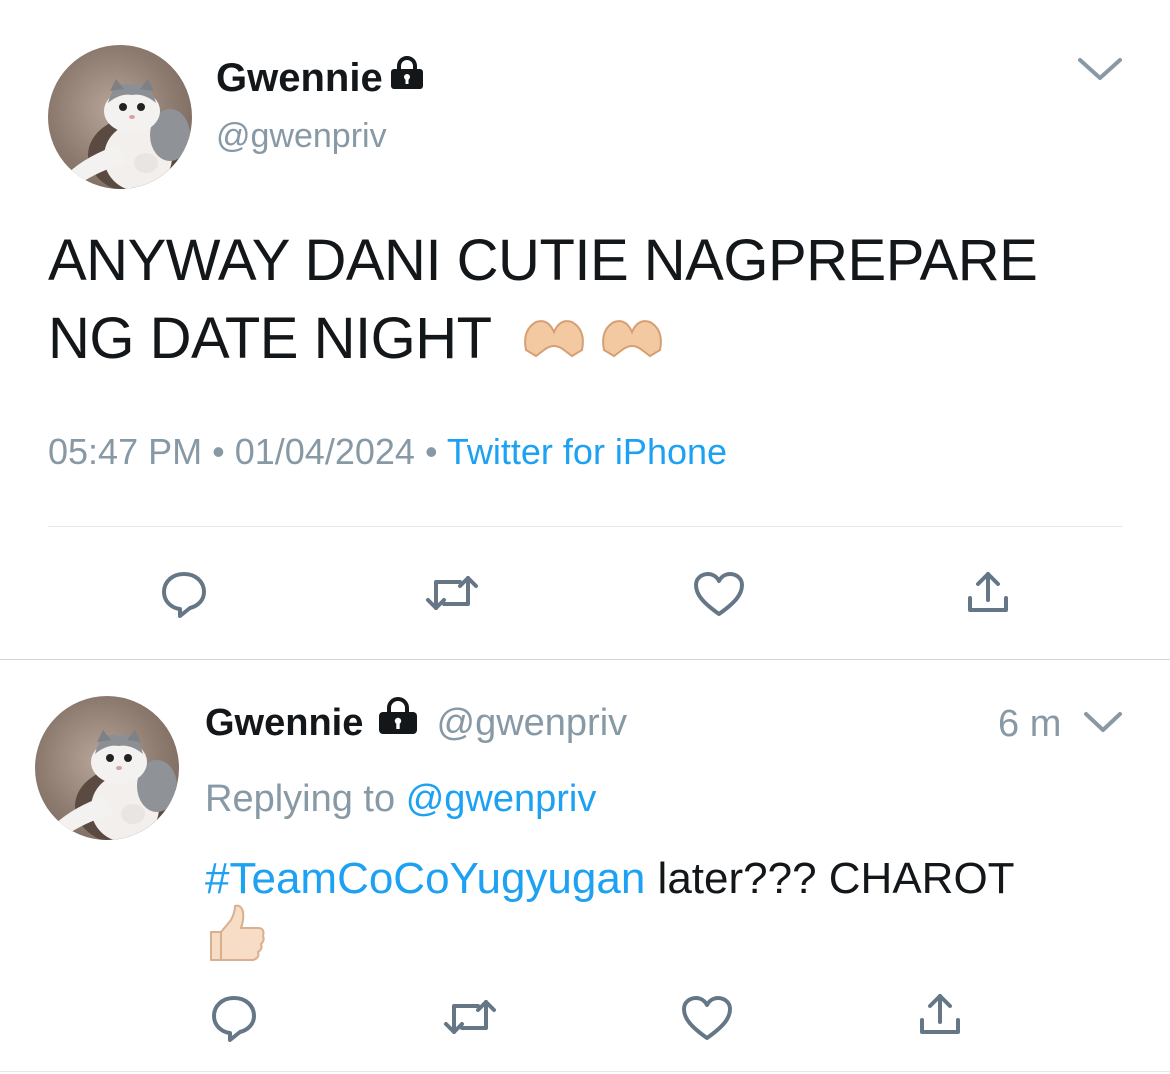 This screenshot has width=1170, height=1074. I want to click on replying-handle-link: @gwenpriv, so click(501, 799).